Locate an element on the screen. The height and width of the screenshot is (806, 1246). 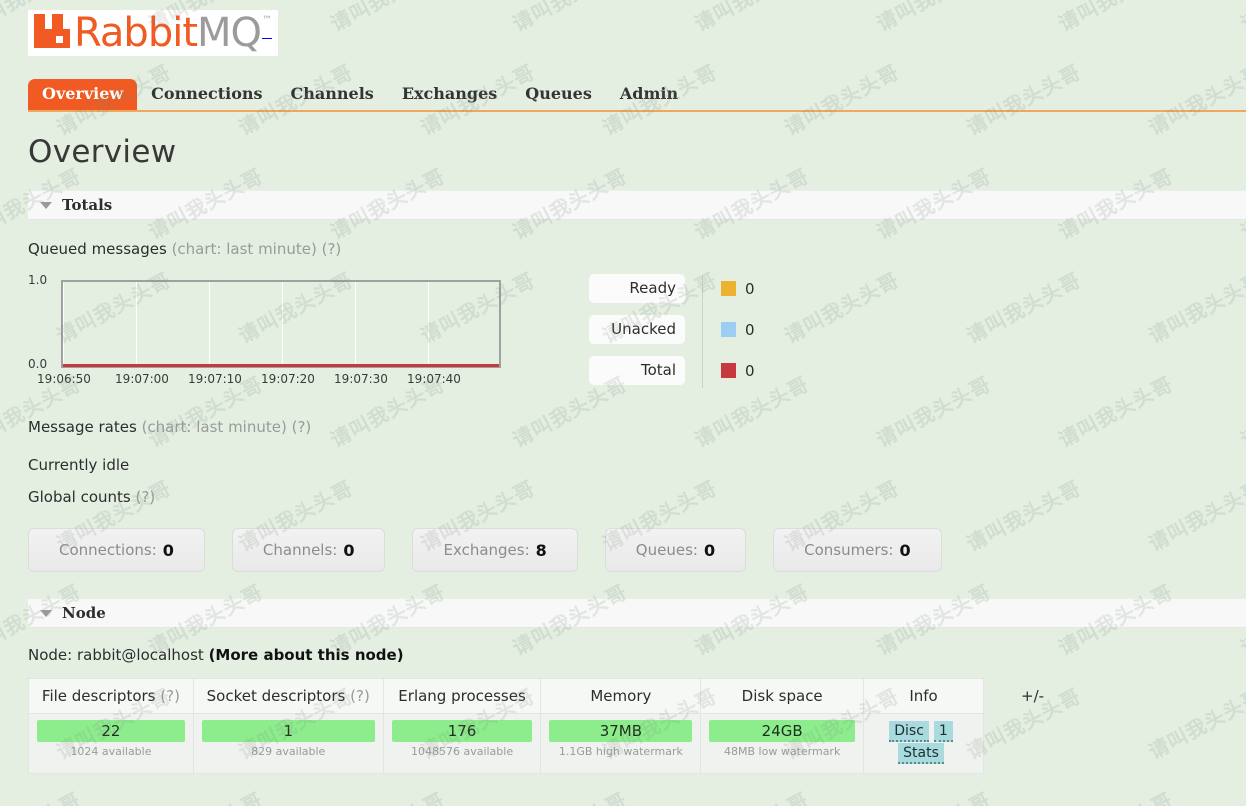
nav-link-connections: Connections is located at coordinates (206, 94).